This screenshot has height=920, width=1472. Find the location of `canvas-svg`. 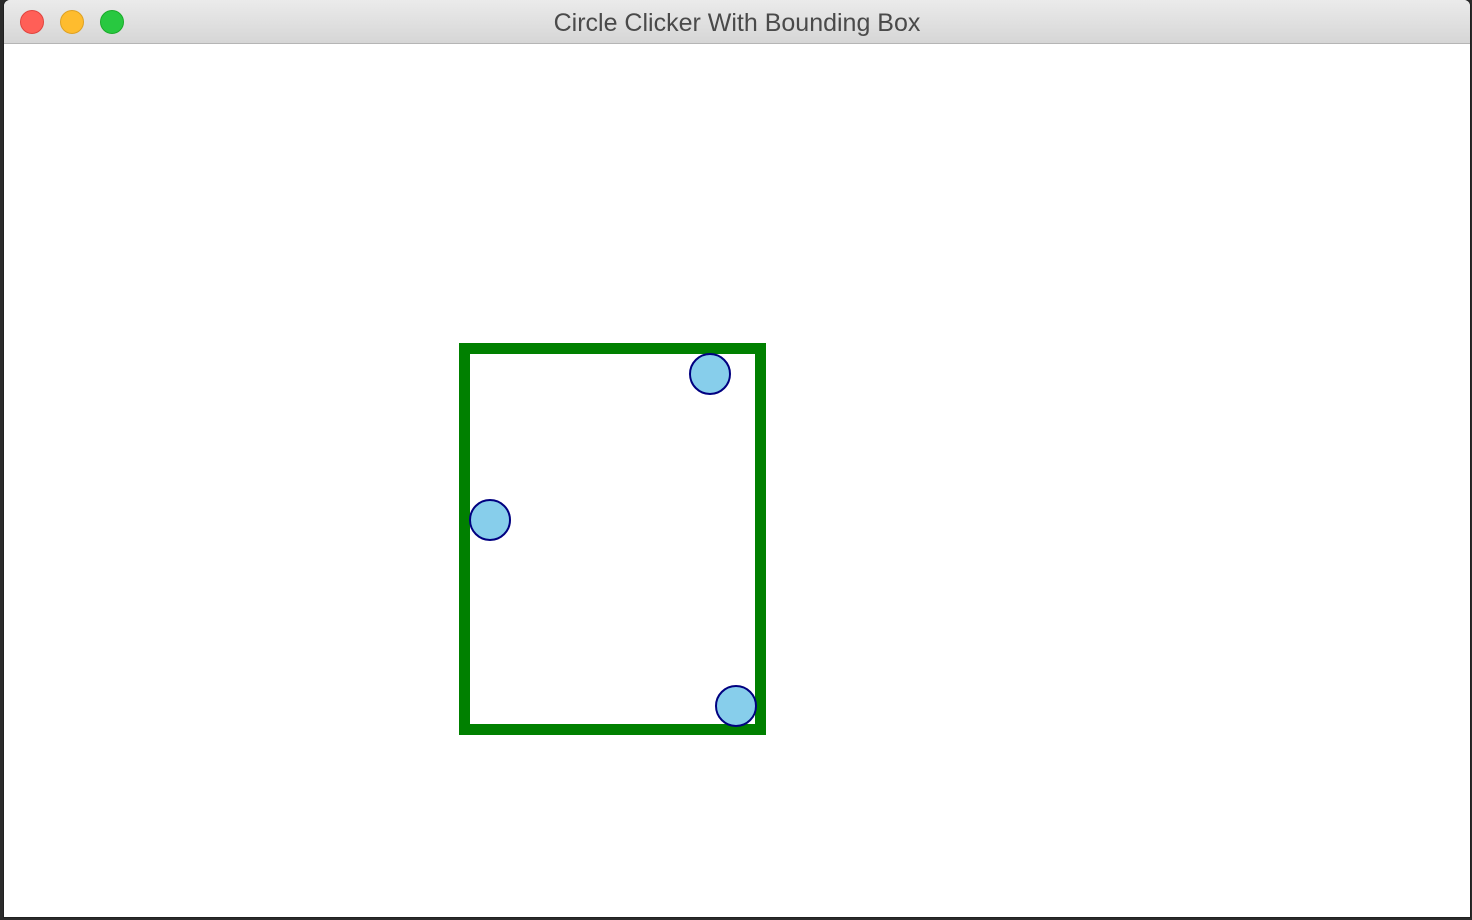

canvas-svg is located at coordinates (612, 539).